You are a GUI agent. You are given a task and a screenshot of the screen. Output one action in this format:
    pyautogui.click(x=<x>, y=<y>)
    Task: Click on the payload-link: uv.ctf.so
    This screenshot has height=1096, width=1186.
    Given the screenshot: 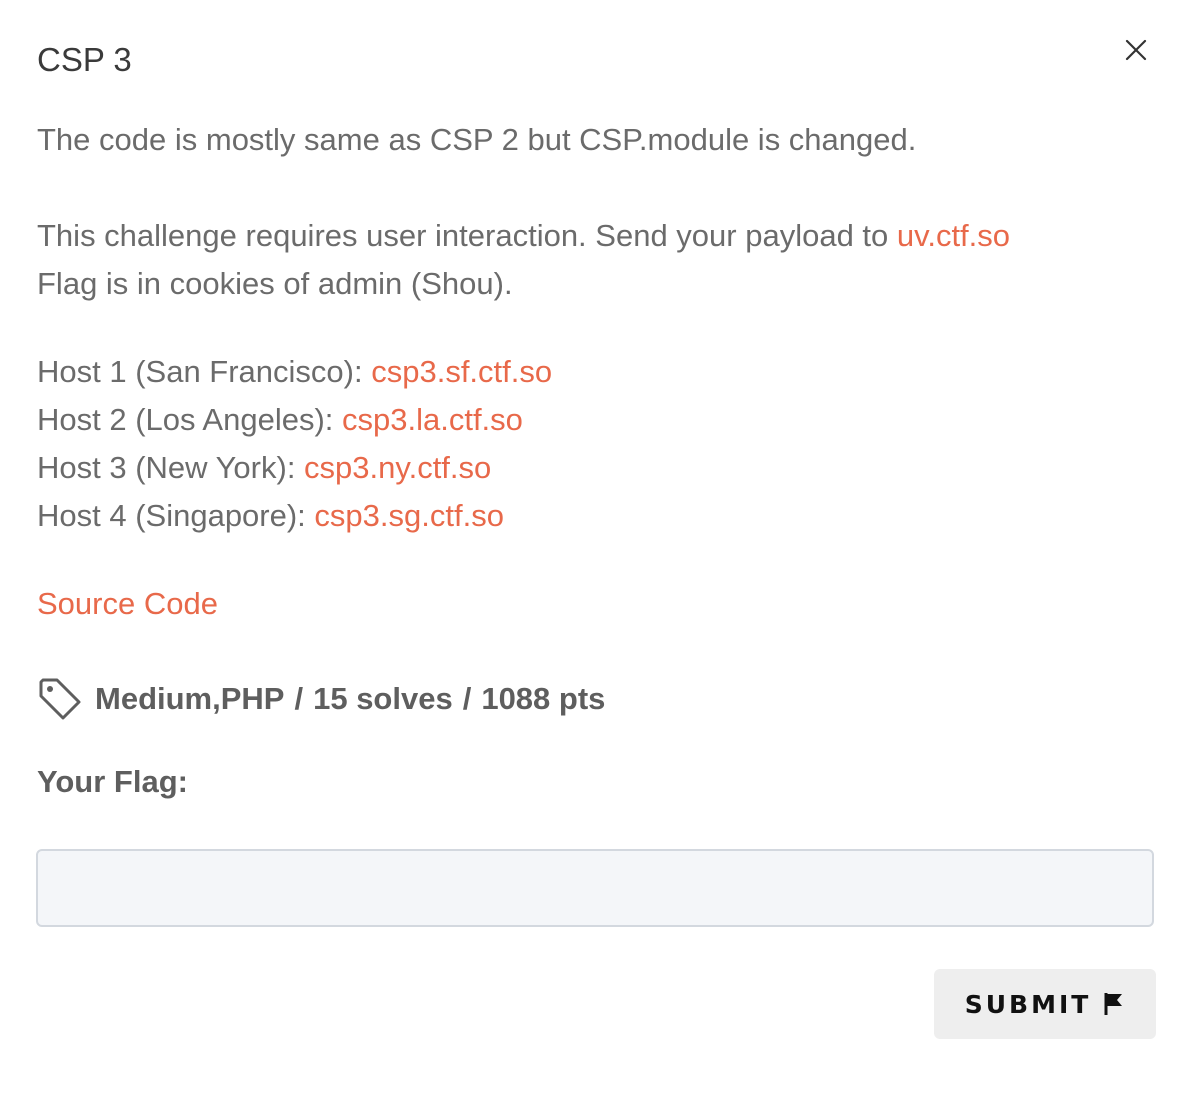 What is the action you would take?
    pyautogui.click(x=953, y=235)
    